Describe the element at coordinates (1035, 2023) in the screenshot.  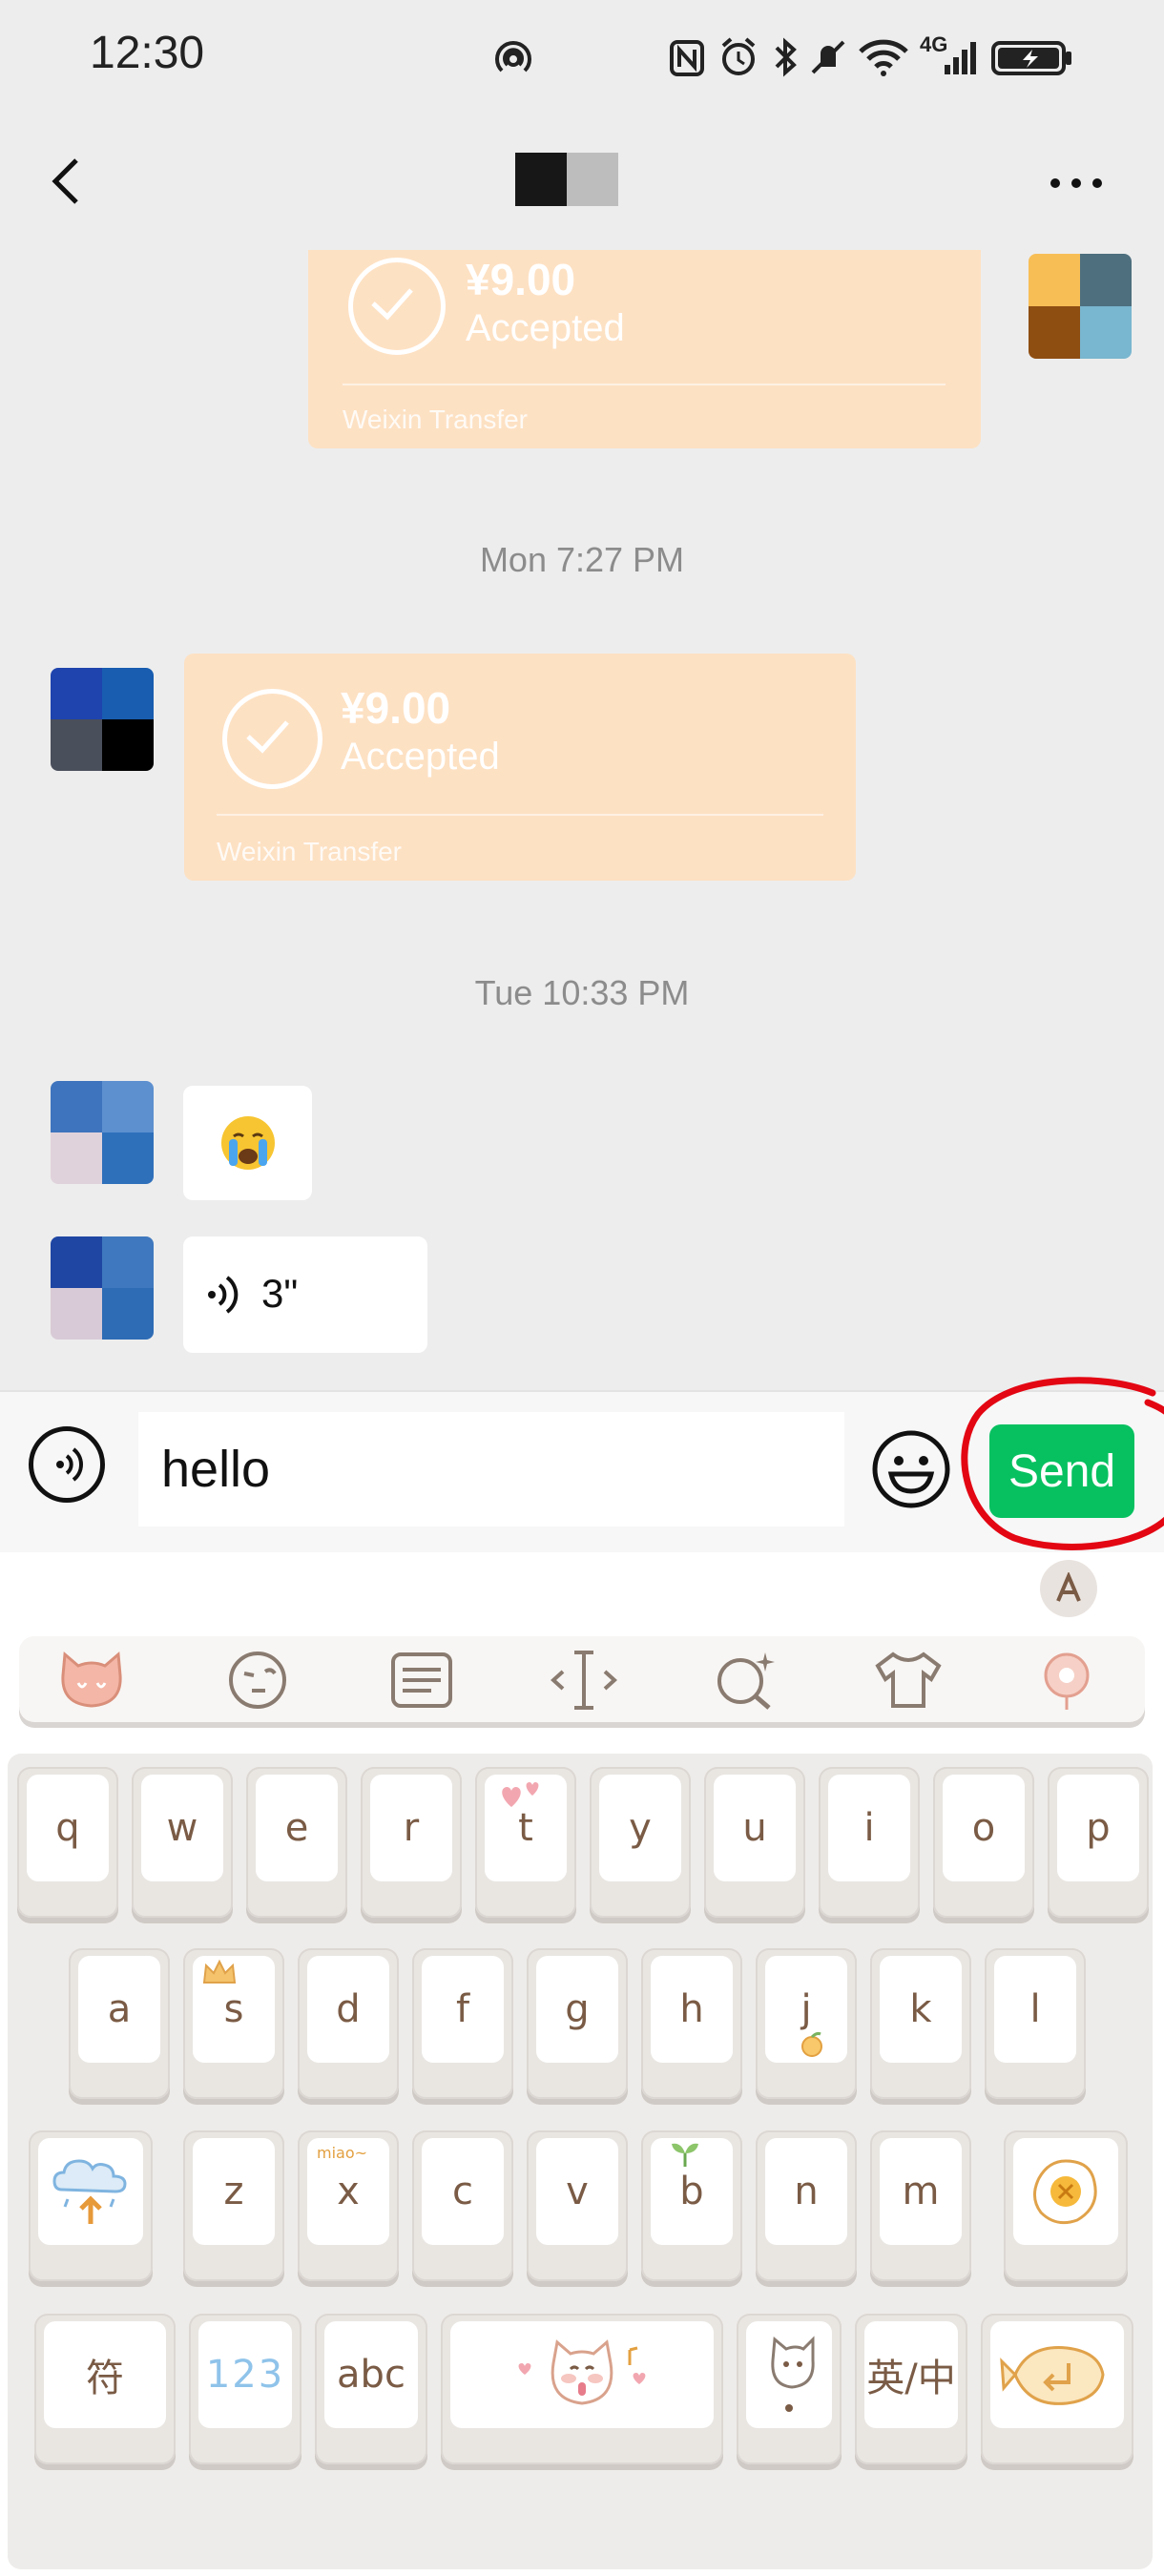
I see `key-l: l` at that location.